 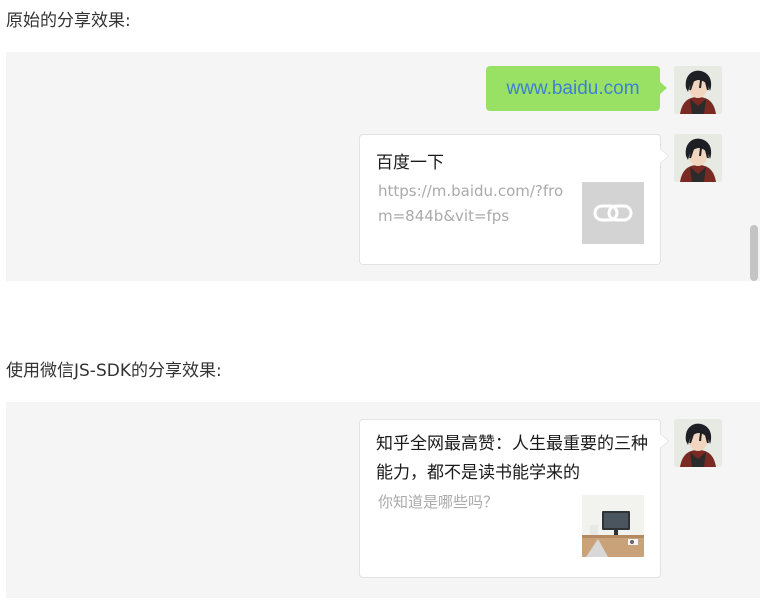 I want to click on text-message-bubble: www.baidu.com, so click(x=576, y=88).